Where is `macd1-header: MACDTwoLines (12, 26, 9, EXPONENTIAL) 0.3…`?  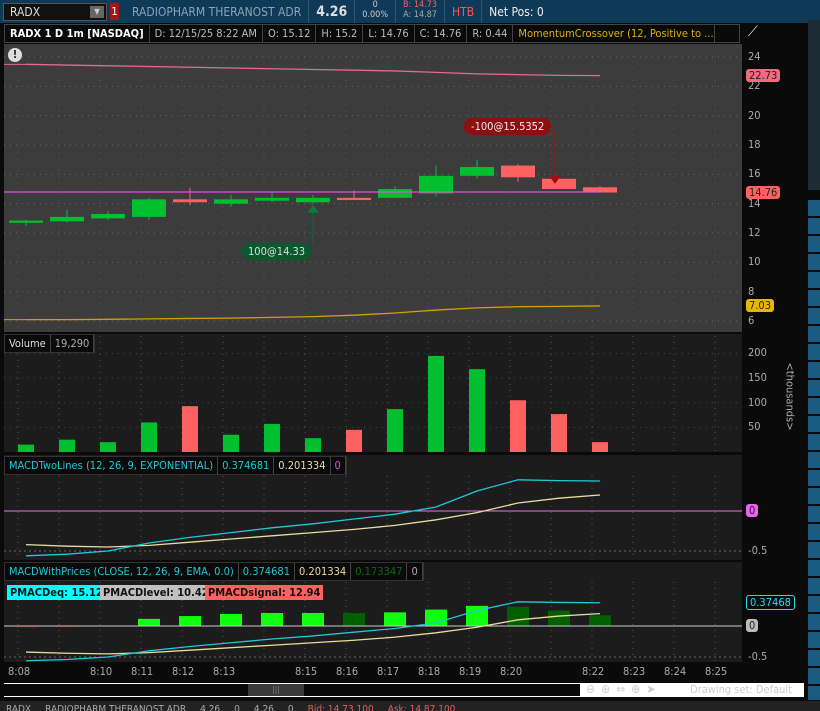
macd1-header: MACDTwoLines (12, 26, 9, EXPONENTIAL) 0.3… is located at coordinates (175, 465).